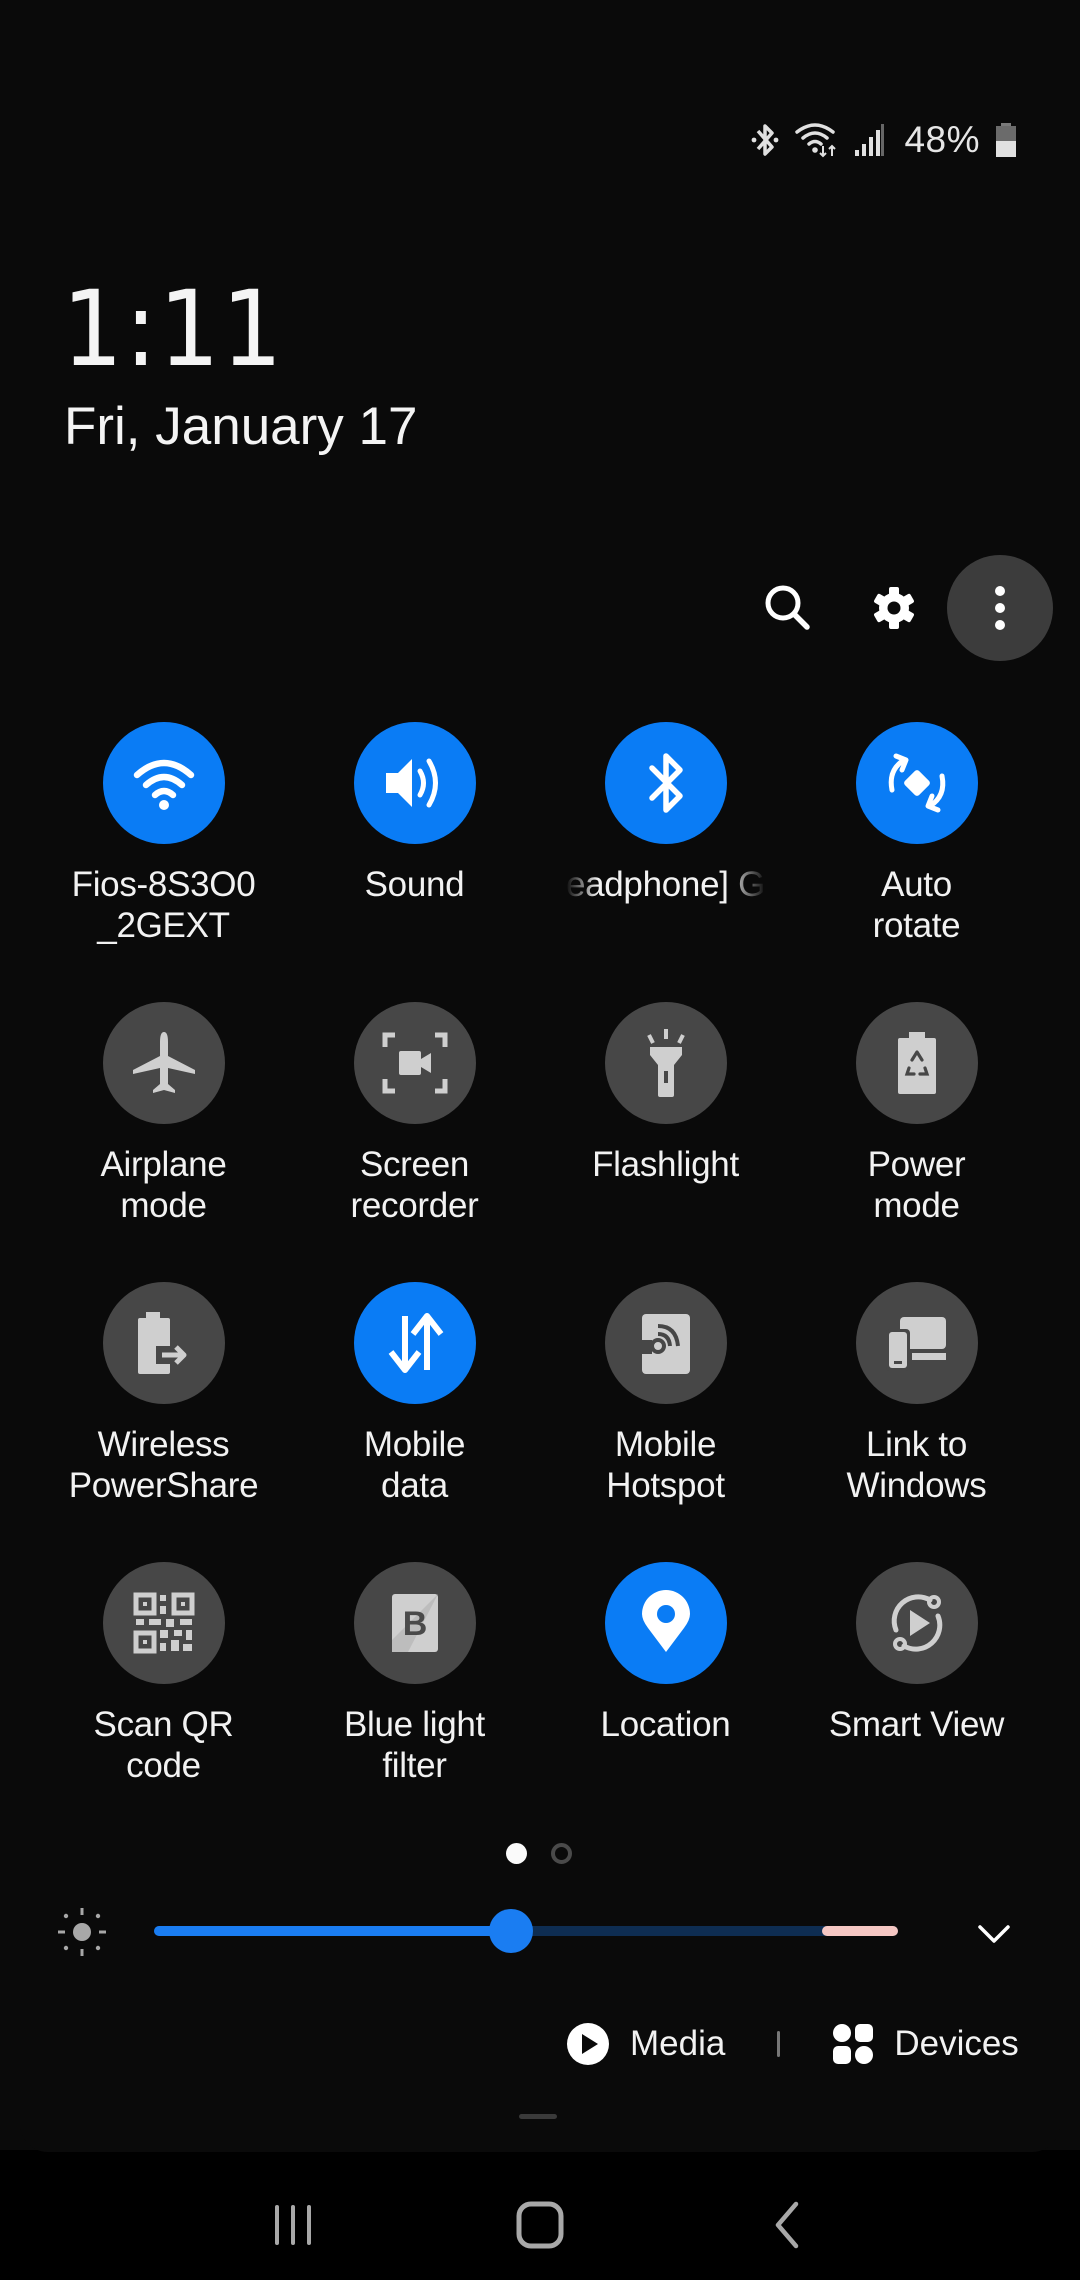 The height and width of the screenshot is (2280, 1080). I want to click on more-options-button, so click(1000, 608).